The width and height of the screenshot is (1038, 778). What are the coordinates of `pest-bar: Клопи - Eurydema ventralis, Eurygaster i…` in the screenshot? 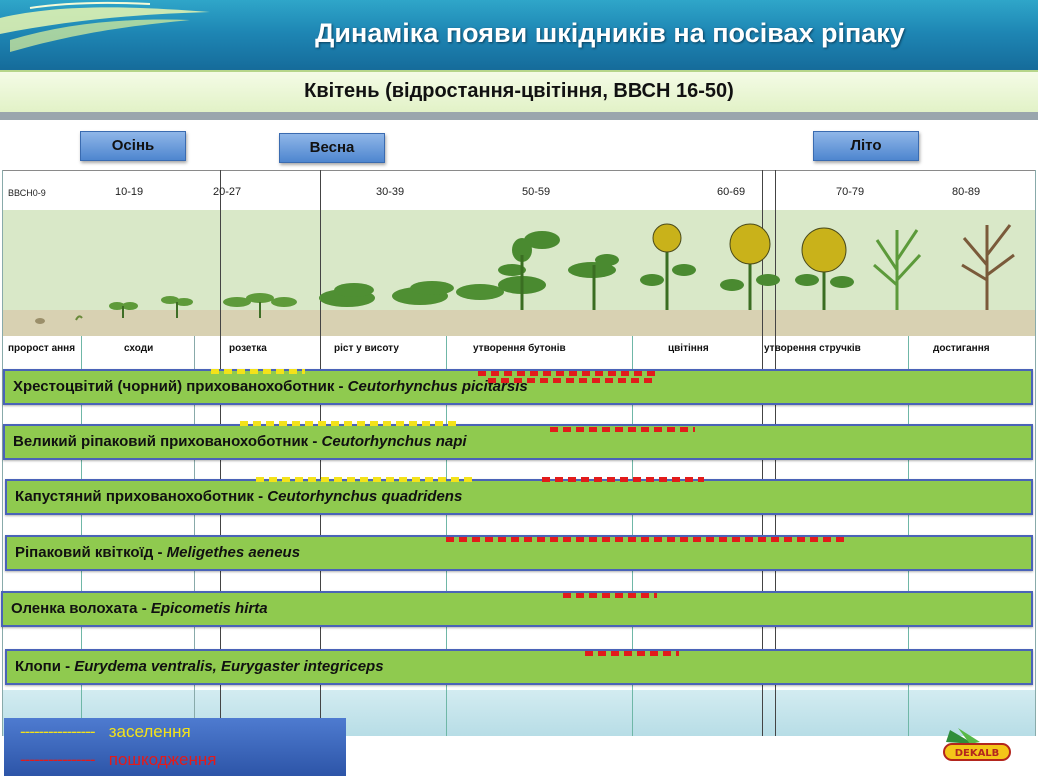 It's located at (519, 667).